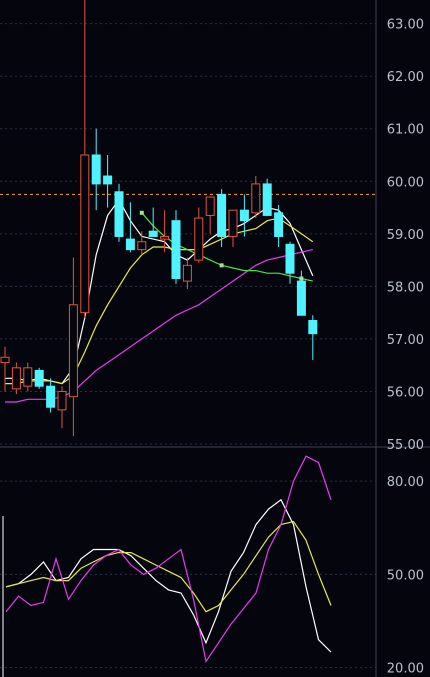 The image size is (430, 677). What do you see at coordinates (405, 287) in the screenshot?
I see `price-tick-label: 58.00` at bounding box center [405, 287].